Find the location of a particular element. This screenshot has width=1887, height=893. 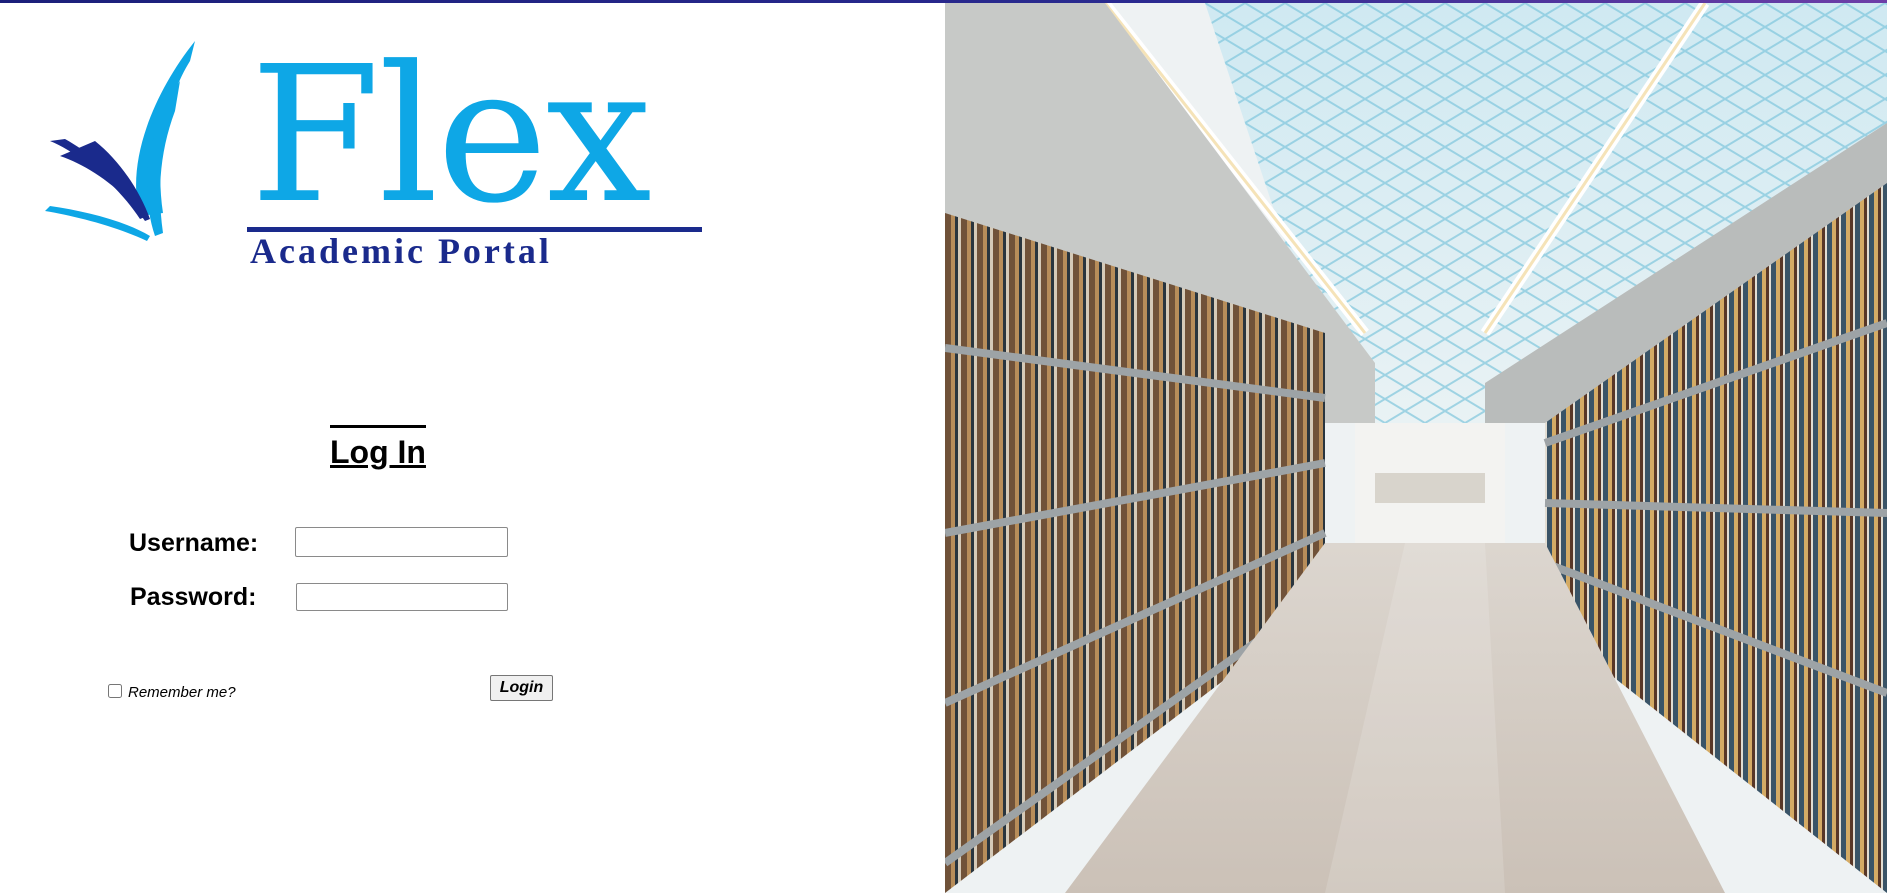

logo-title: Flex is located at coordinates (451, 135).